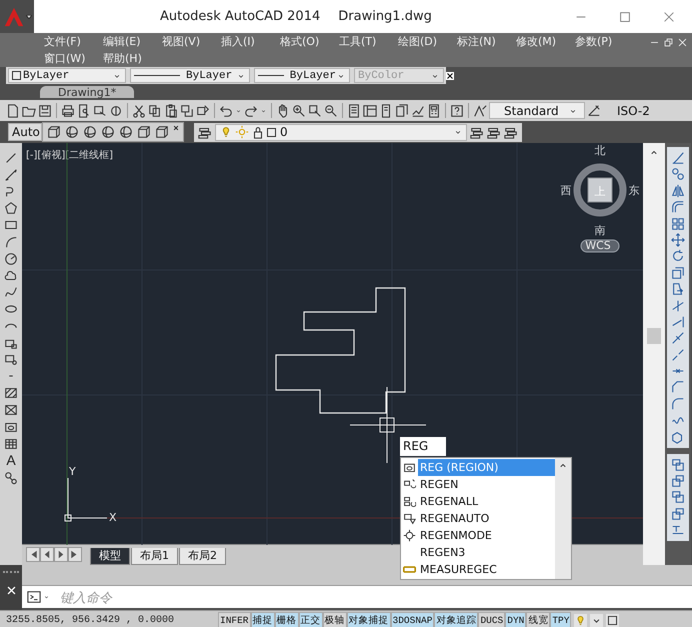 This screenshot has height=627, width=692. I want to click on dimension-style-icon, so click(594, 111).